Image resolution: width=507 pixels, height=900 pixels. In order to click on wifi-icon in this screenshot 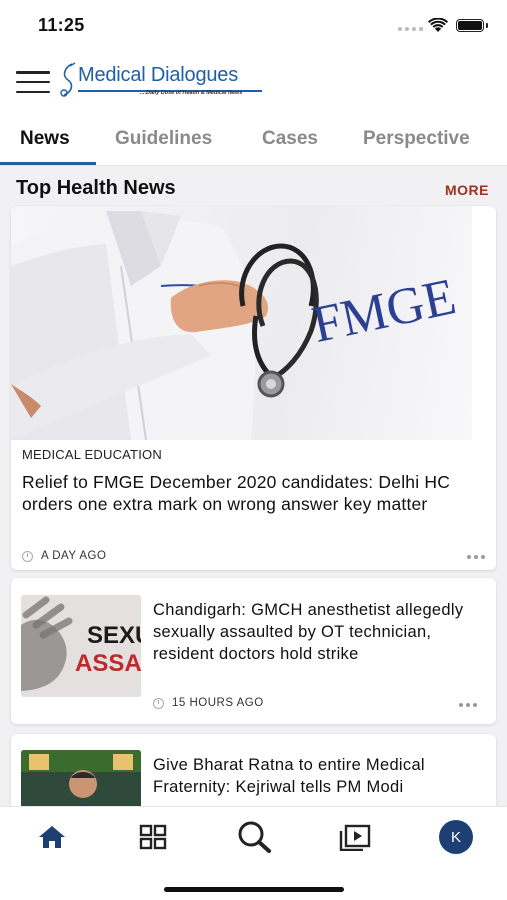, I will do `click(438, 25)`.